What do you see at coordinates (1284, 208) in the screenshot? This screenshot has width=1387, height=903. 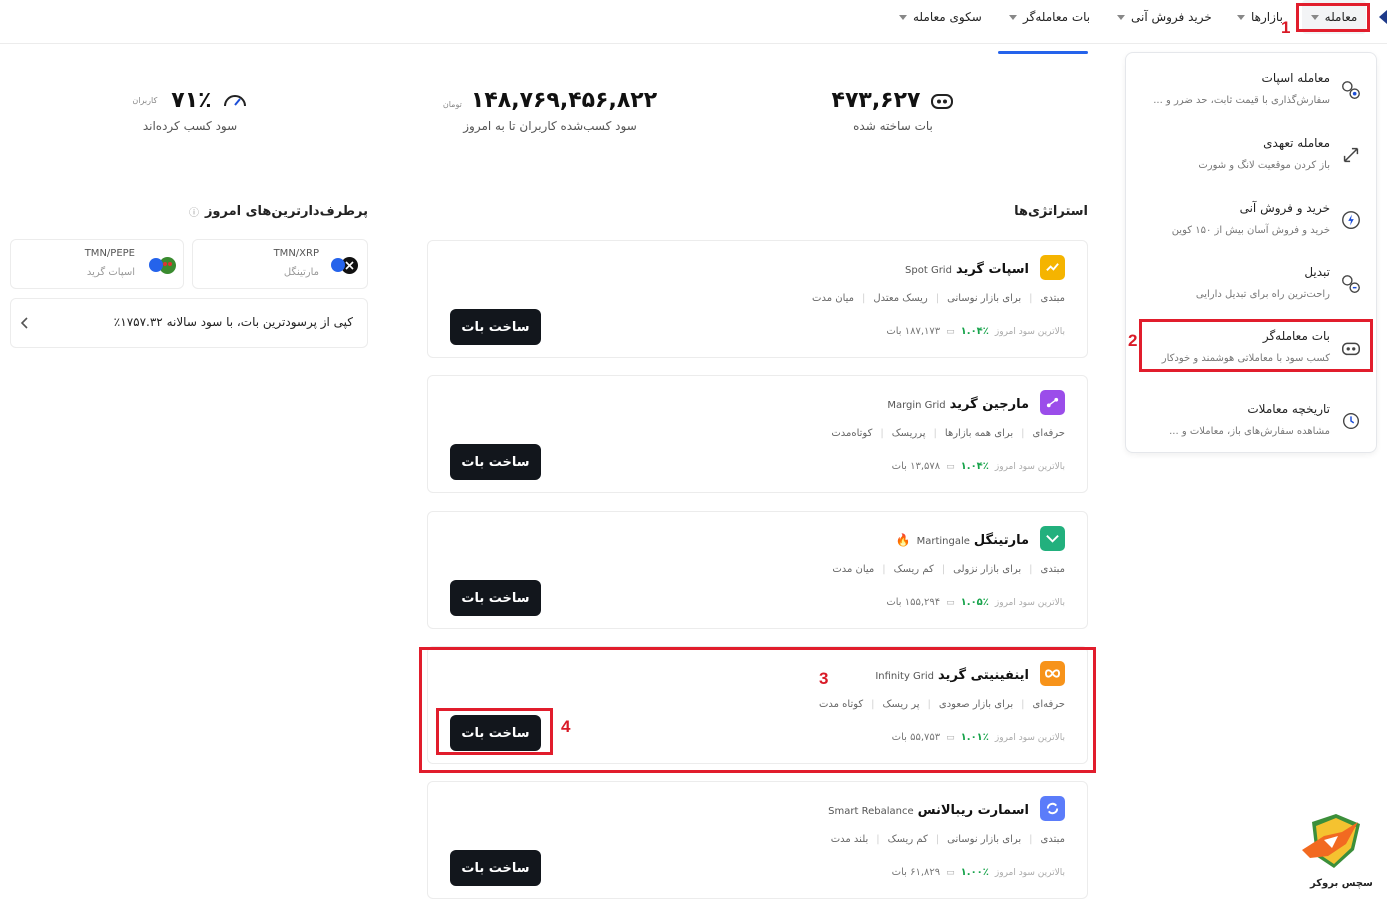 I see `menu-item-title: خرید و فروش آنی` at bounding box center [1284, 208].